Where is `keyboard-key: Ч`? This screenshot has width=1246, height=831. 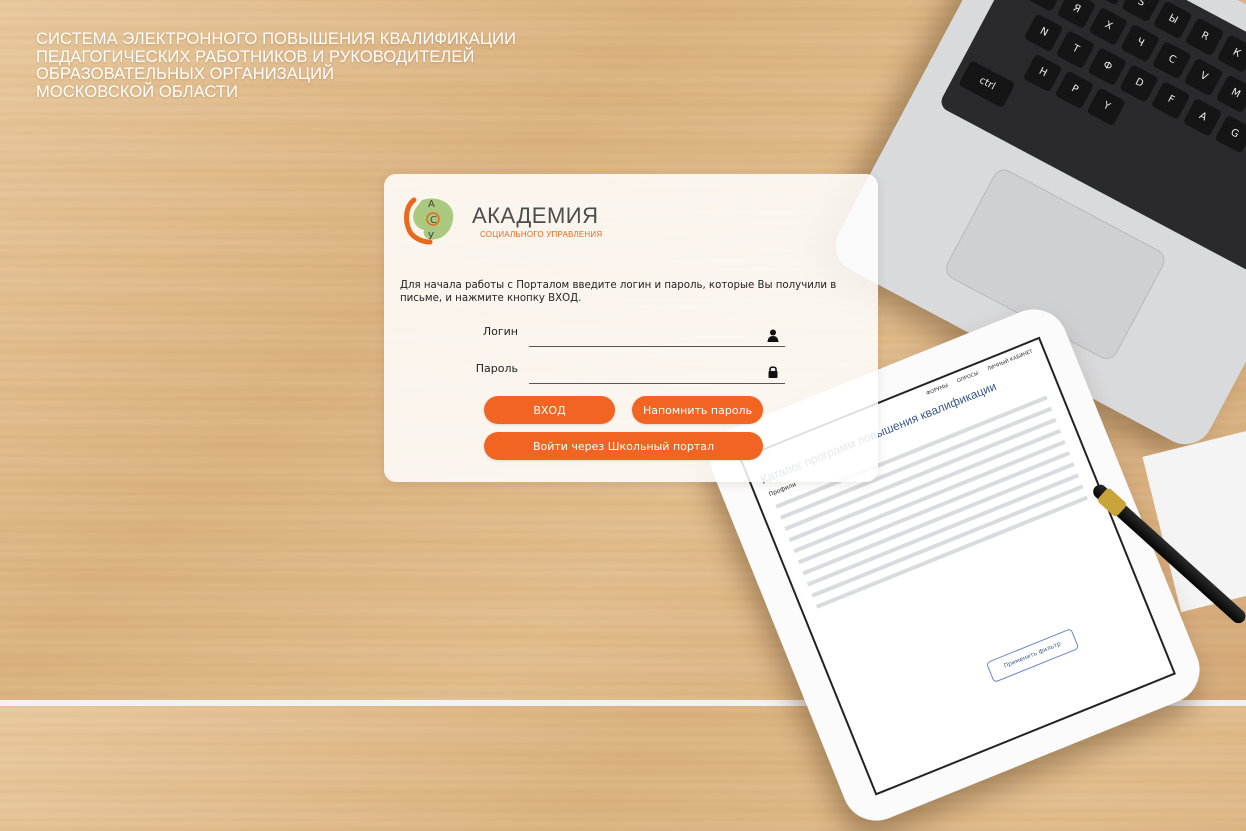 keyboard-key: Ч is located at coordinates (1140, 43).